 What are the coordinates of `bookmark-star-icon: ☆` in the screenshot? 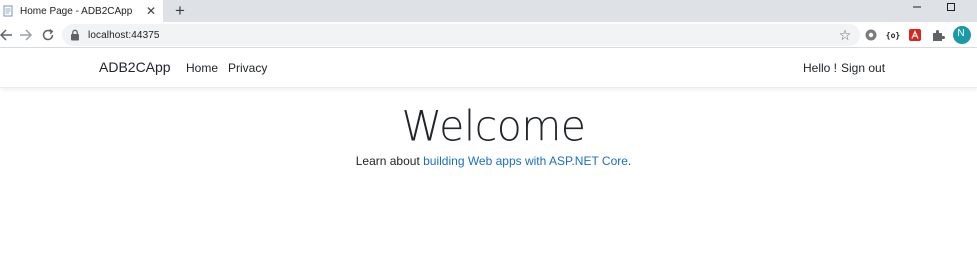 It's located at (845, 35).